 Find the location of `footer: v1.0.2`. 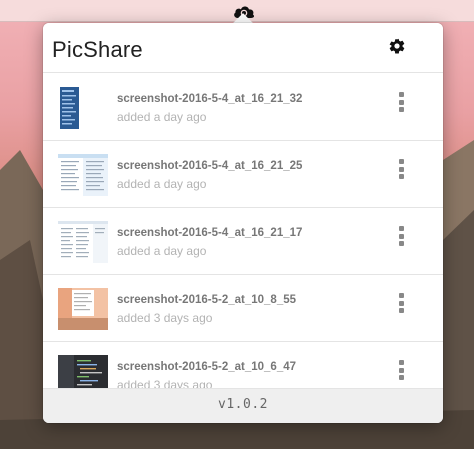

footer: v1.0.2 is located at coordinates (243, 405).